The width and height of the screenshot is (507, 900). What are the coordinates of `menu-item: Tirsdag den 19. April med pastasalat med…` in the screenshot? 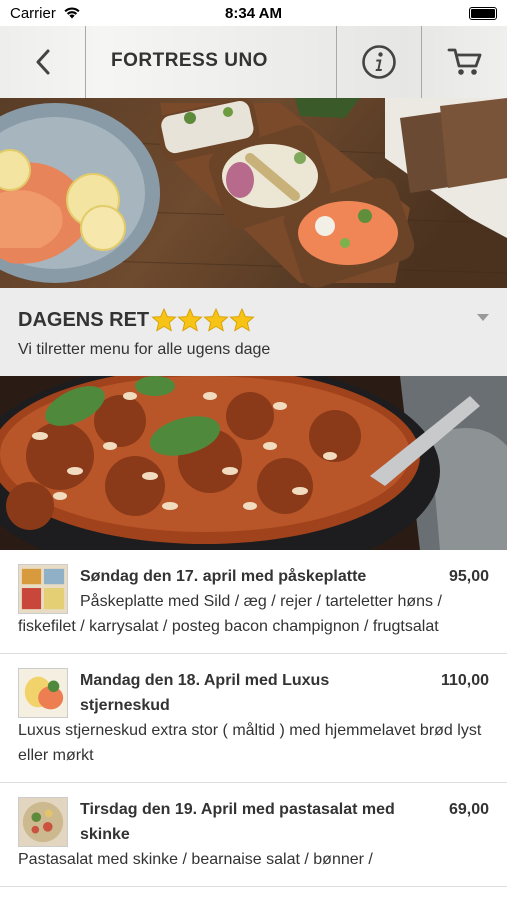 It's located at (253, 835).